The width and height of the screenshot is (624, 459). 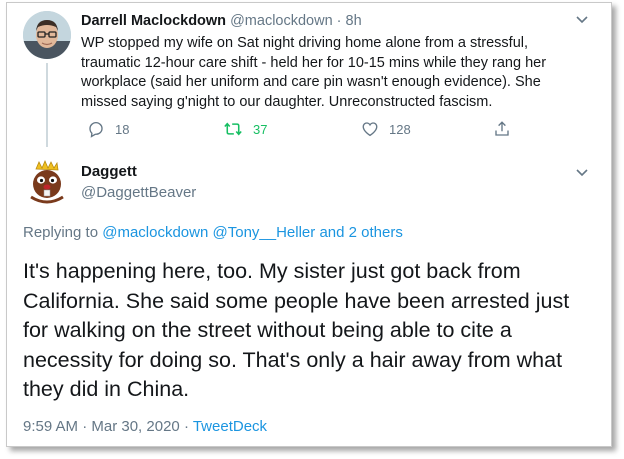 I want to click on retweet-button: 37, so click(x=245, y=129).